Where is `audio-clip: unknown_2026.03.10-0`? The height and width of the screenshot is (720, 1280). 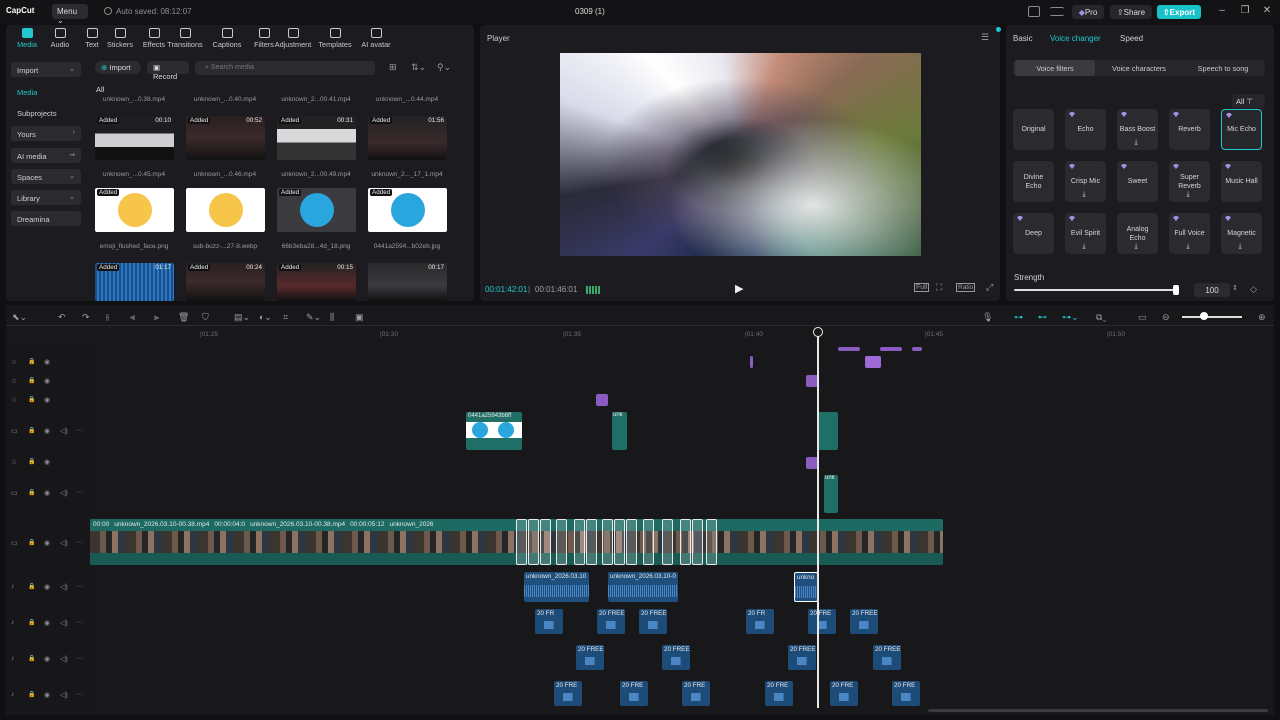 audio-clip: unknown_2026.03.10-0 is located at coordinates (643, 587).